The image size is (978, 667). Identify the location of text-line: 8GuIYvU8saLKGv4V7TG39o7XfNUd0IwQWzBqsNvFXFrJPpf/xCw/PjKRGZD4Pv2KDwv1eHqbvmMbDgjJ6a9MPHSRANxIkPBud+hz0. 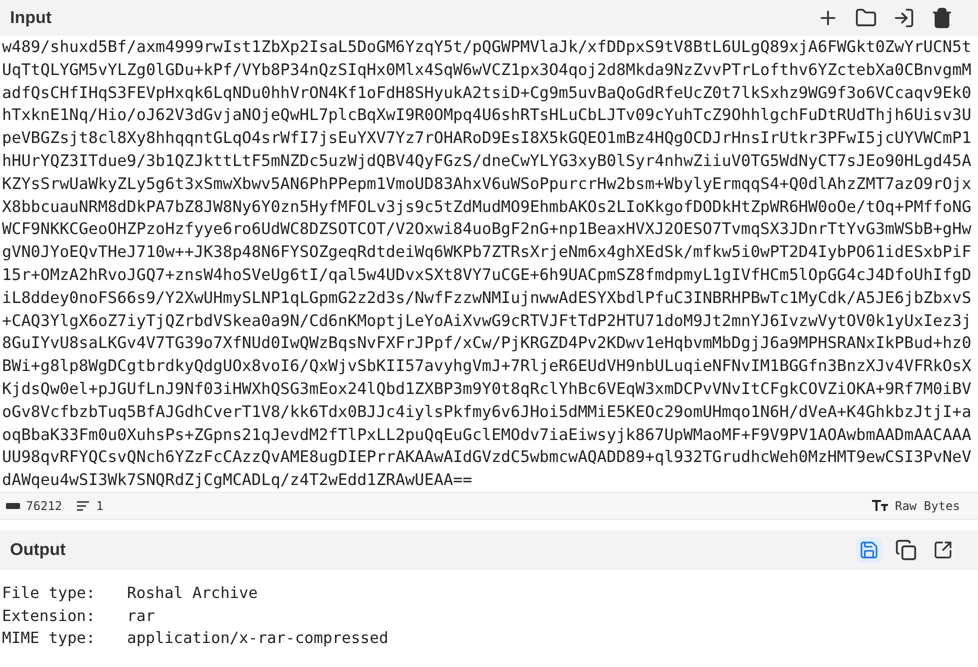
(487, 343).